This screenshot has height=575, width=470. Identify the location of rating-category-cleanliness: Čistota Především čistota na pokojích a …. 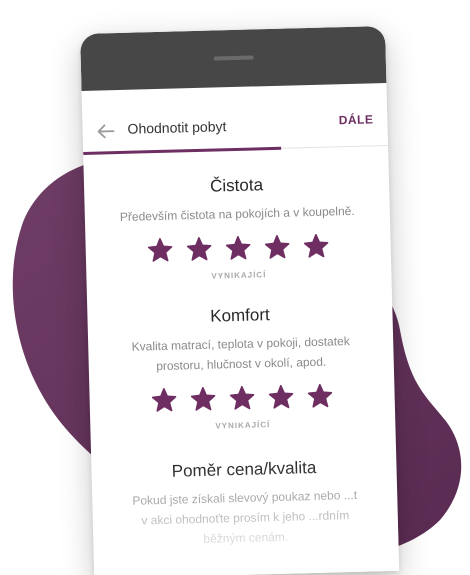
(238, 228).